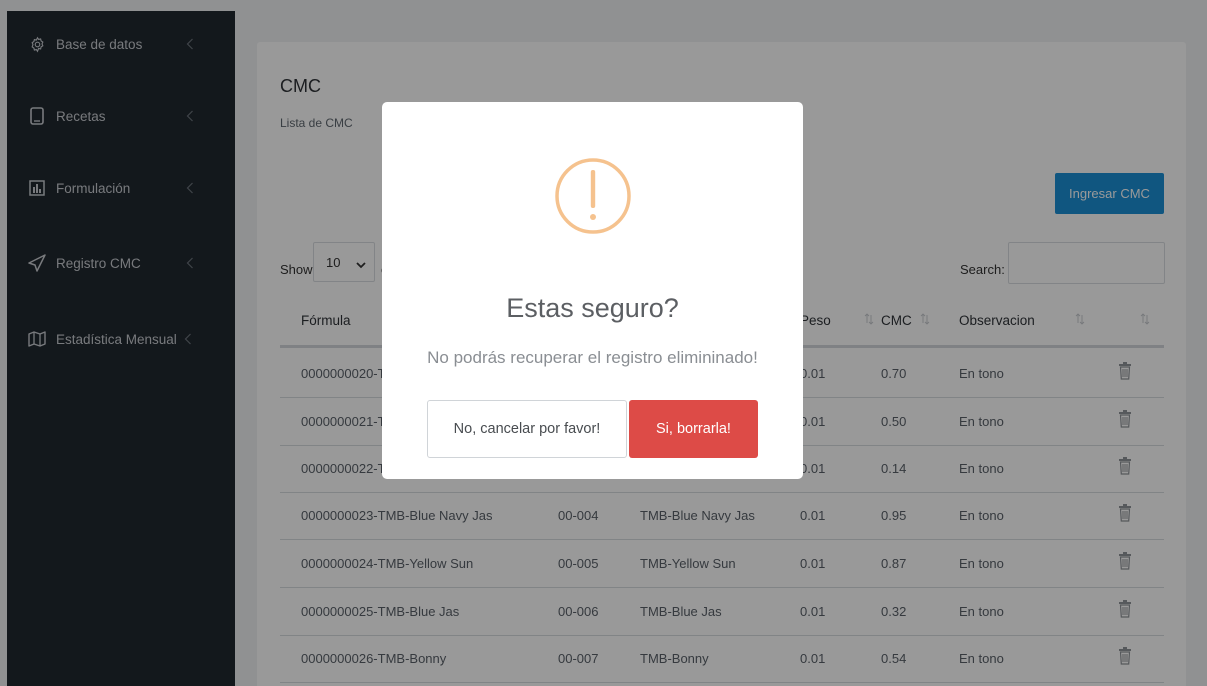  What do you see at coordinates (527, 429) in the screenshot?
I see `cancel-button: No, cancelar por favor!` at bounding box center [527, 429].